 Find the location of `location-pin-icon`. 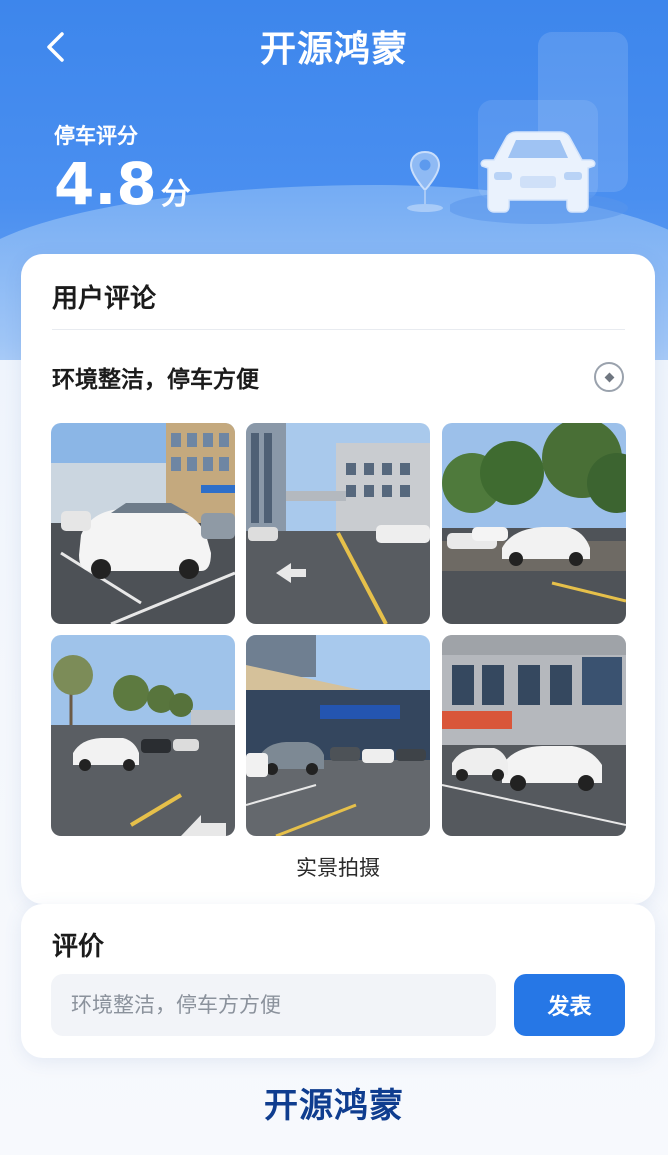

location-pin-icon is located at coordinates (425, 181).